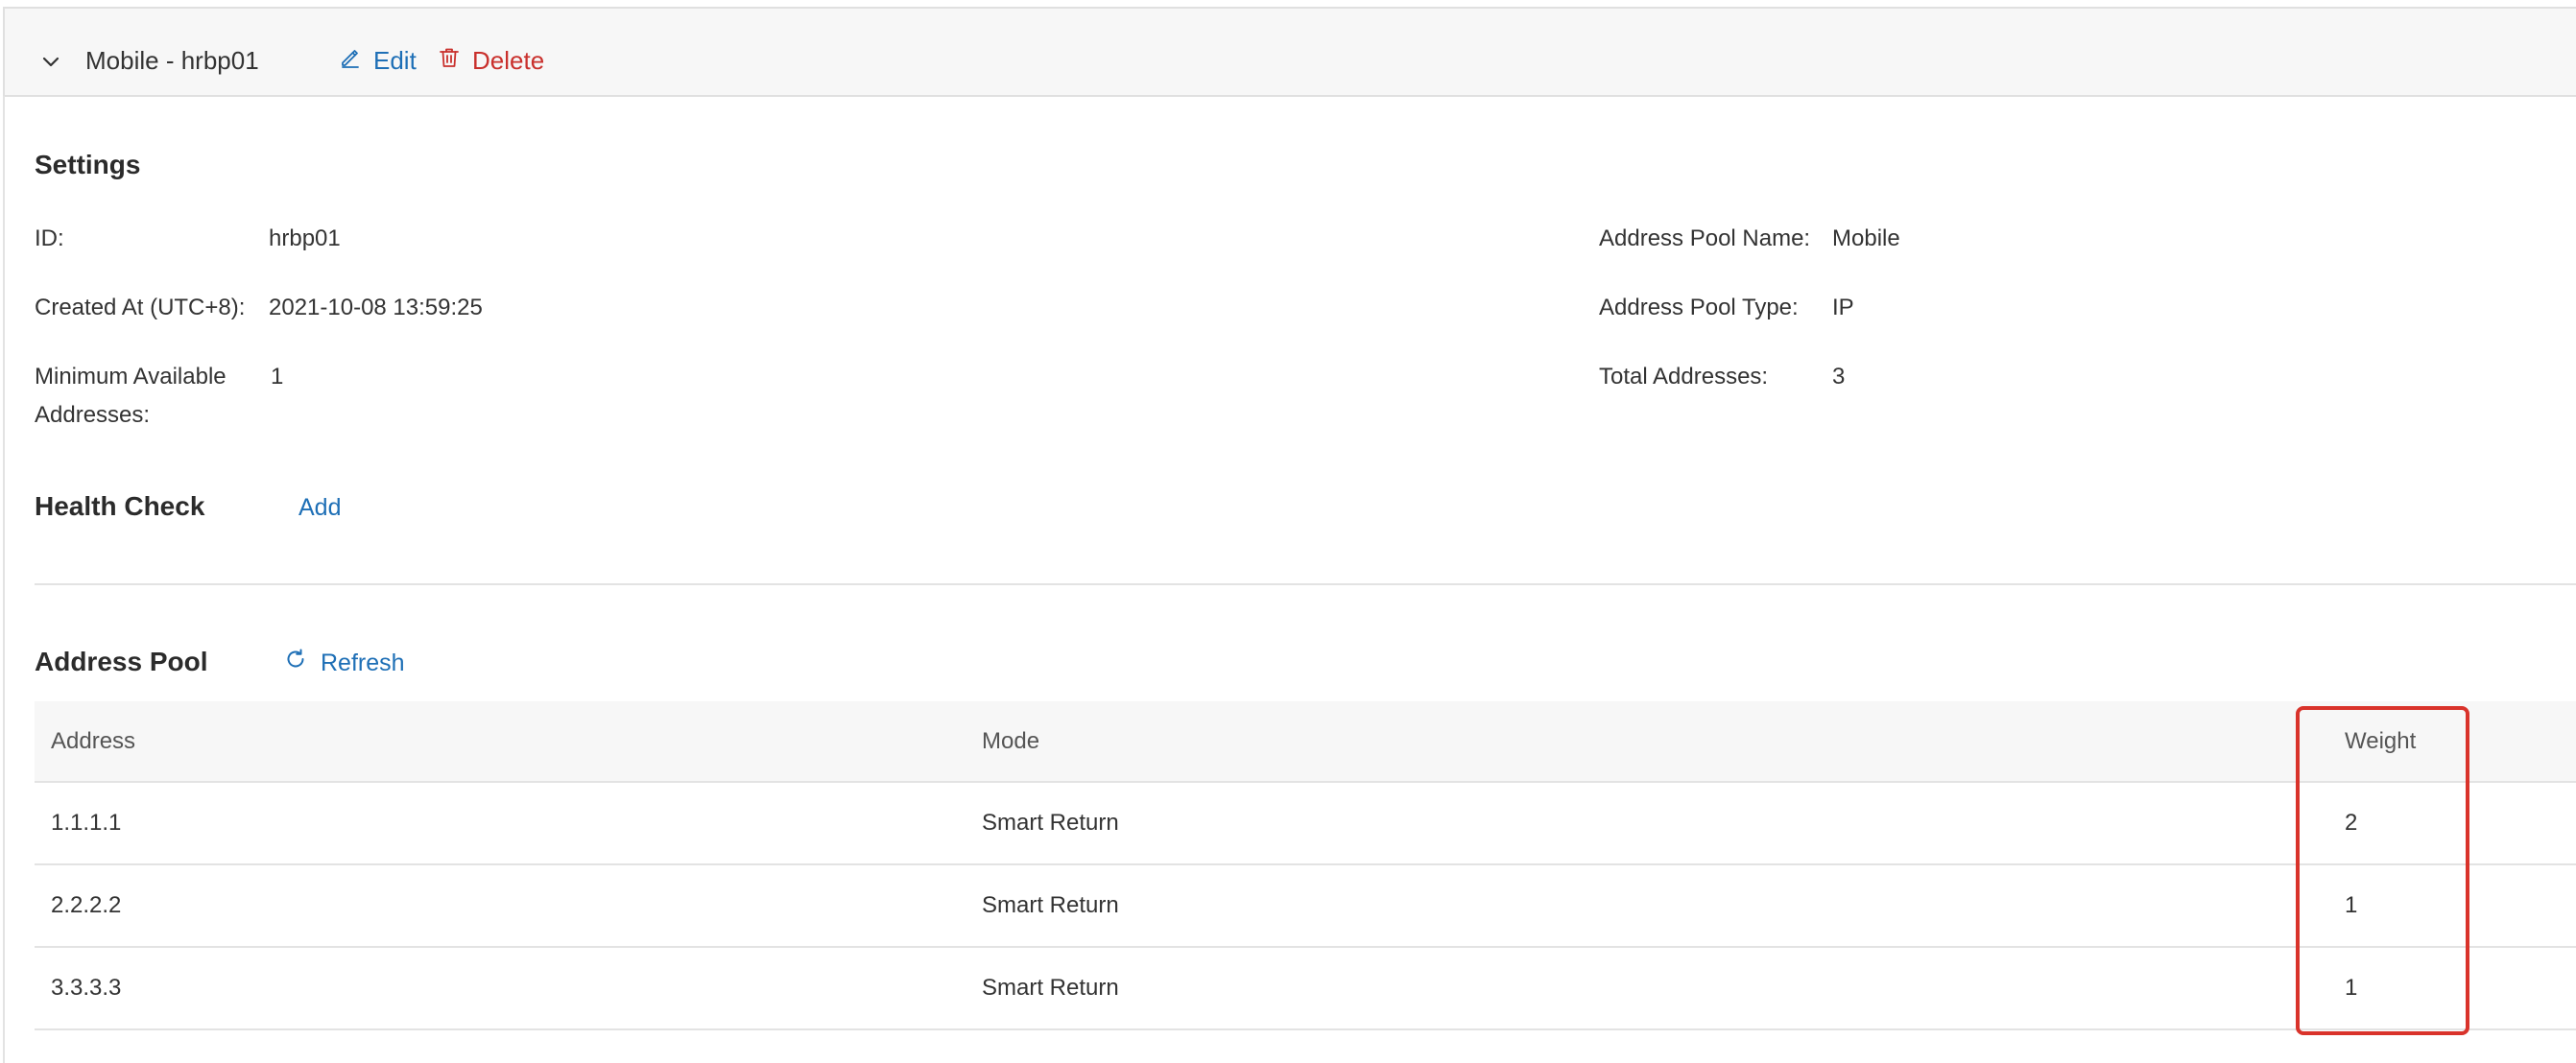 Image resolution: width=2576 pixels, height=1063 pixels. I want to click on settings-title: Settings, so click(88, 164).